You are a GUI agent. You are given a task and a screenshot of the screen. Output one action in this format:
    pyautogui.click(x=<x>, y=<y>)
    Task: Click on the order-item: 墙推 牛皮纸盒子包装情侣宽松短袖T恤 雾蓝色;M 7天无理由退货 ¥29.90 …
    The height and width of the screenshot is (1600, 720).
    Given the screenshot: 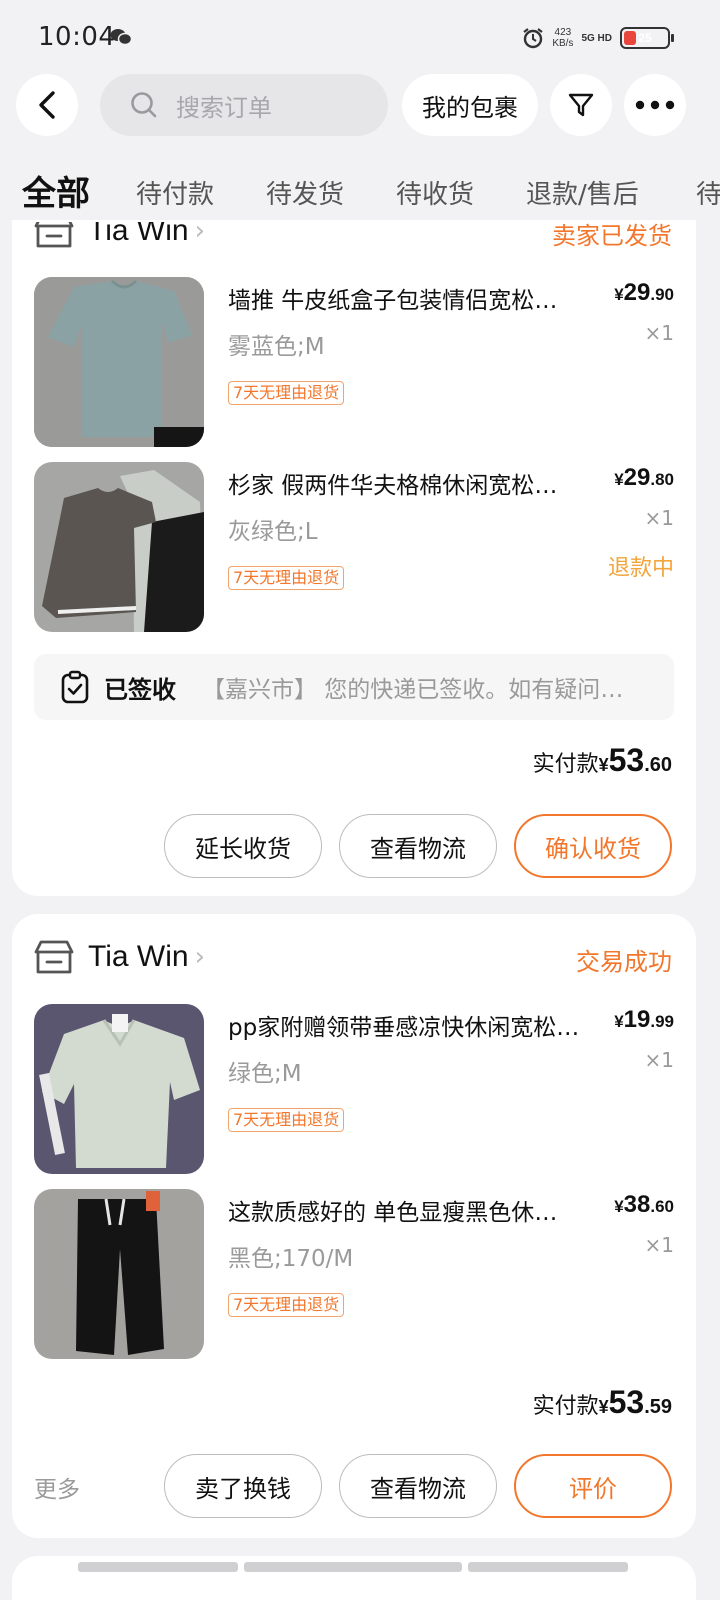 What is the action you would take?
    pyautogui.click(x=354, y=363)
    